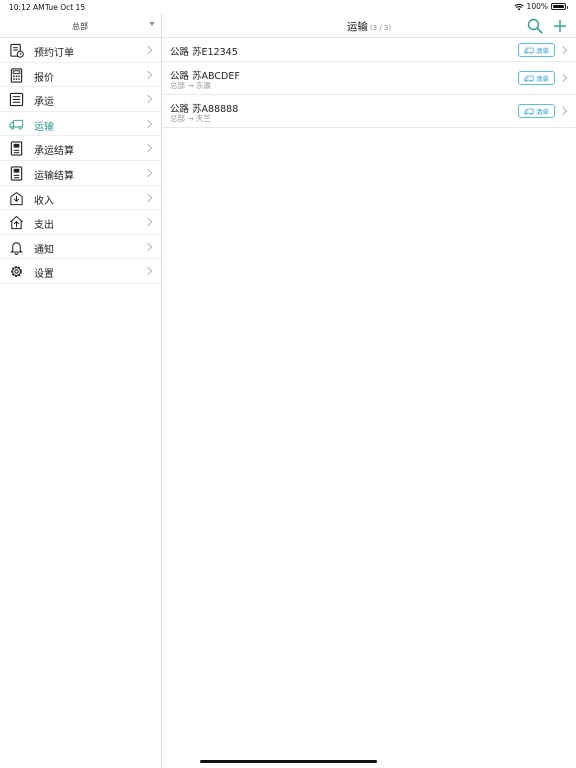 This screenshot has height=768, width=576. Describe the element at coordinates (16, 100) in the screenshot. I see `list-icon` at that location.